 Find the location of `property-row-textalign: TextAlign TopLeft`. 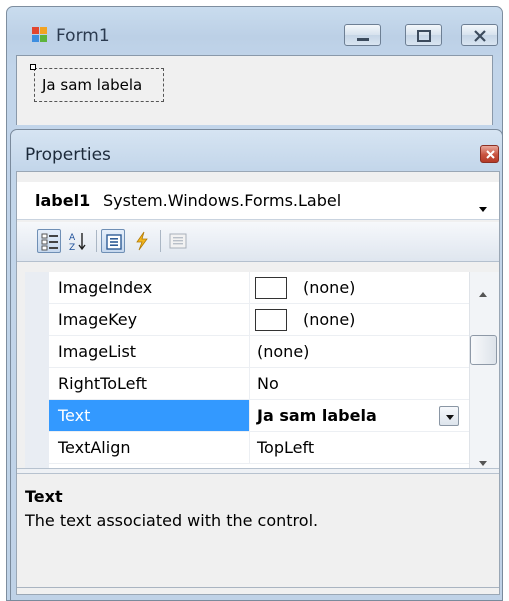

property-row-textalign: TextAlign TopLeft is located at coordinates (259, 448).